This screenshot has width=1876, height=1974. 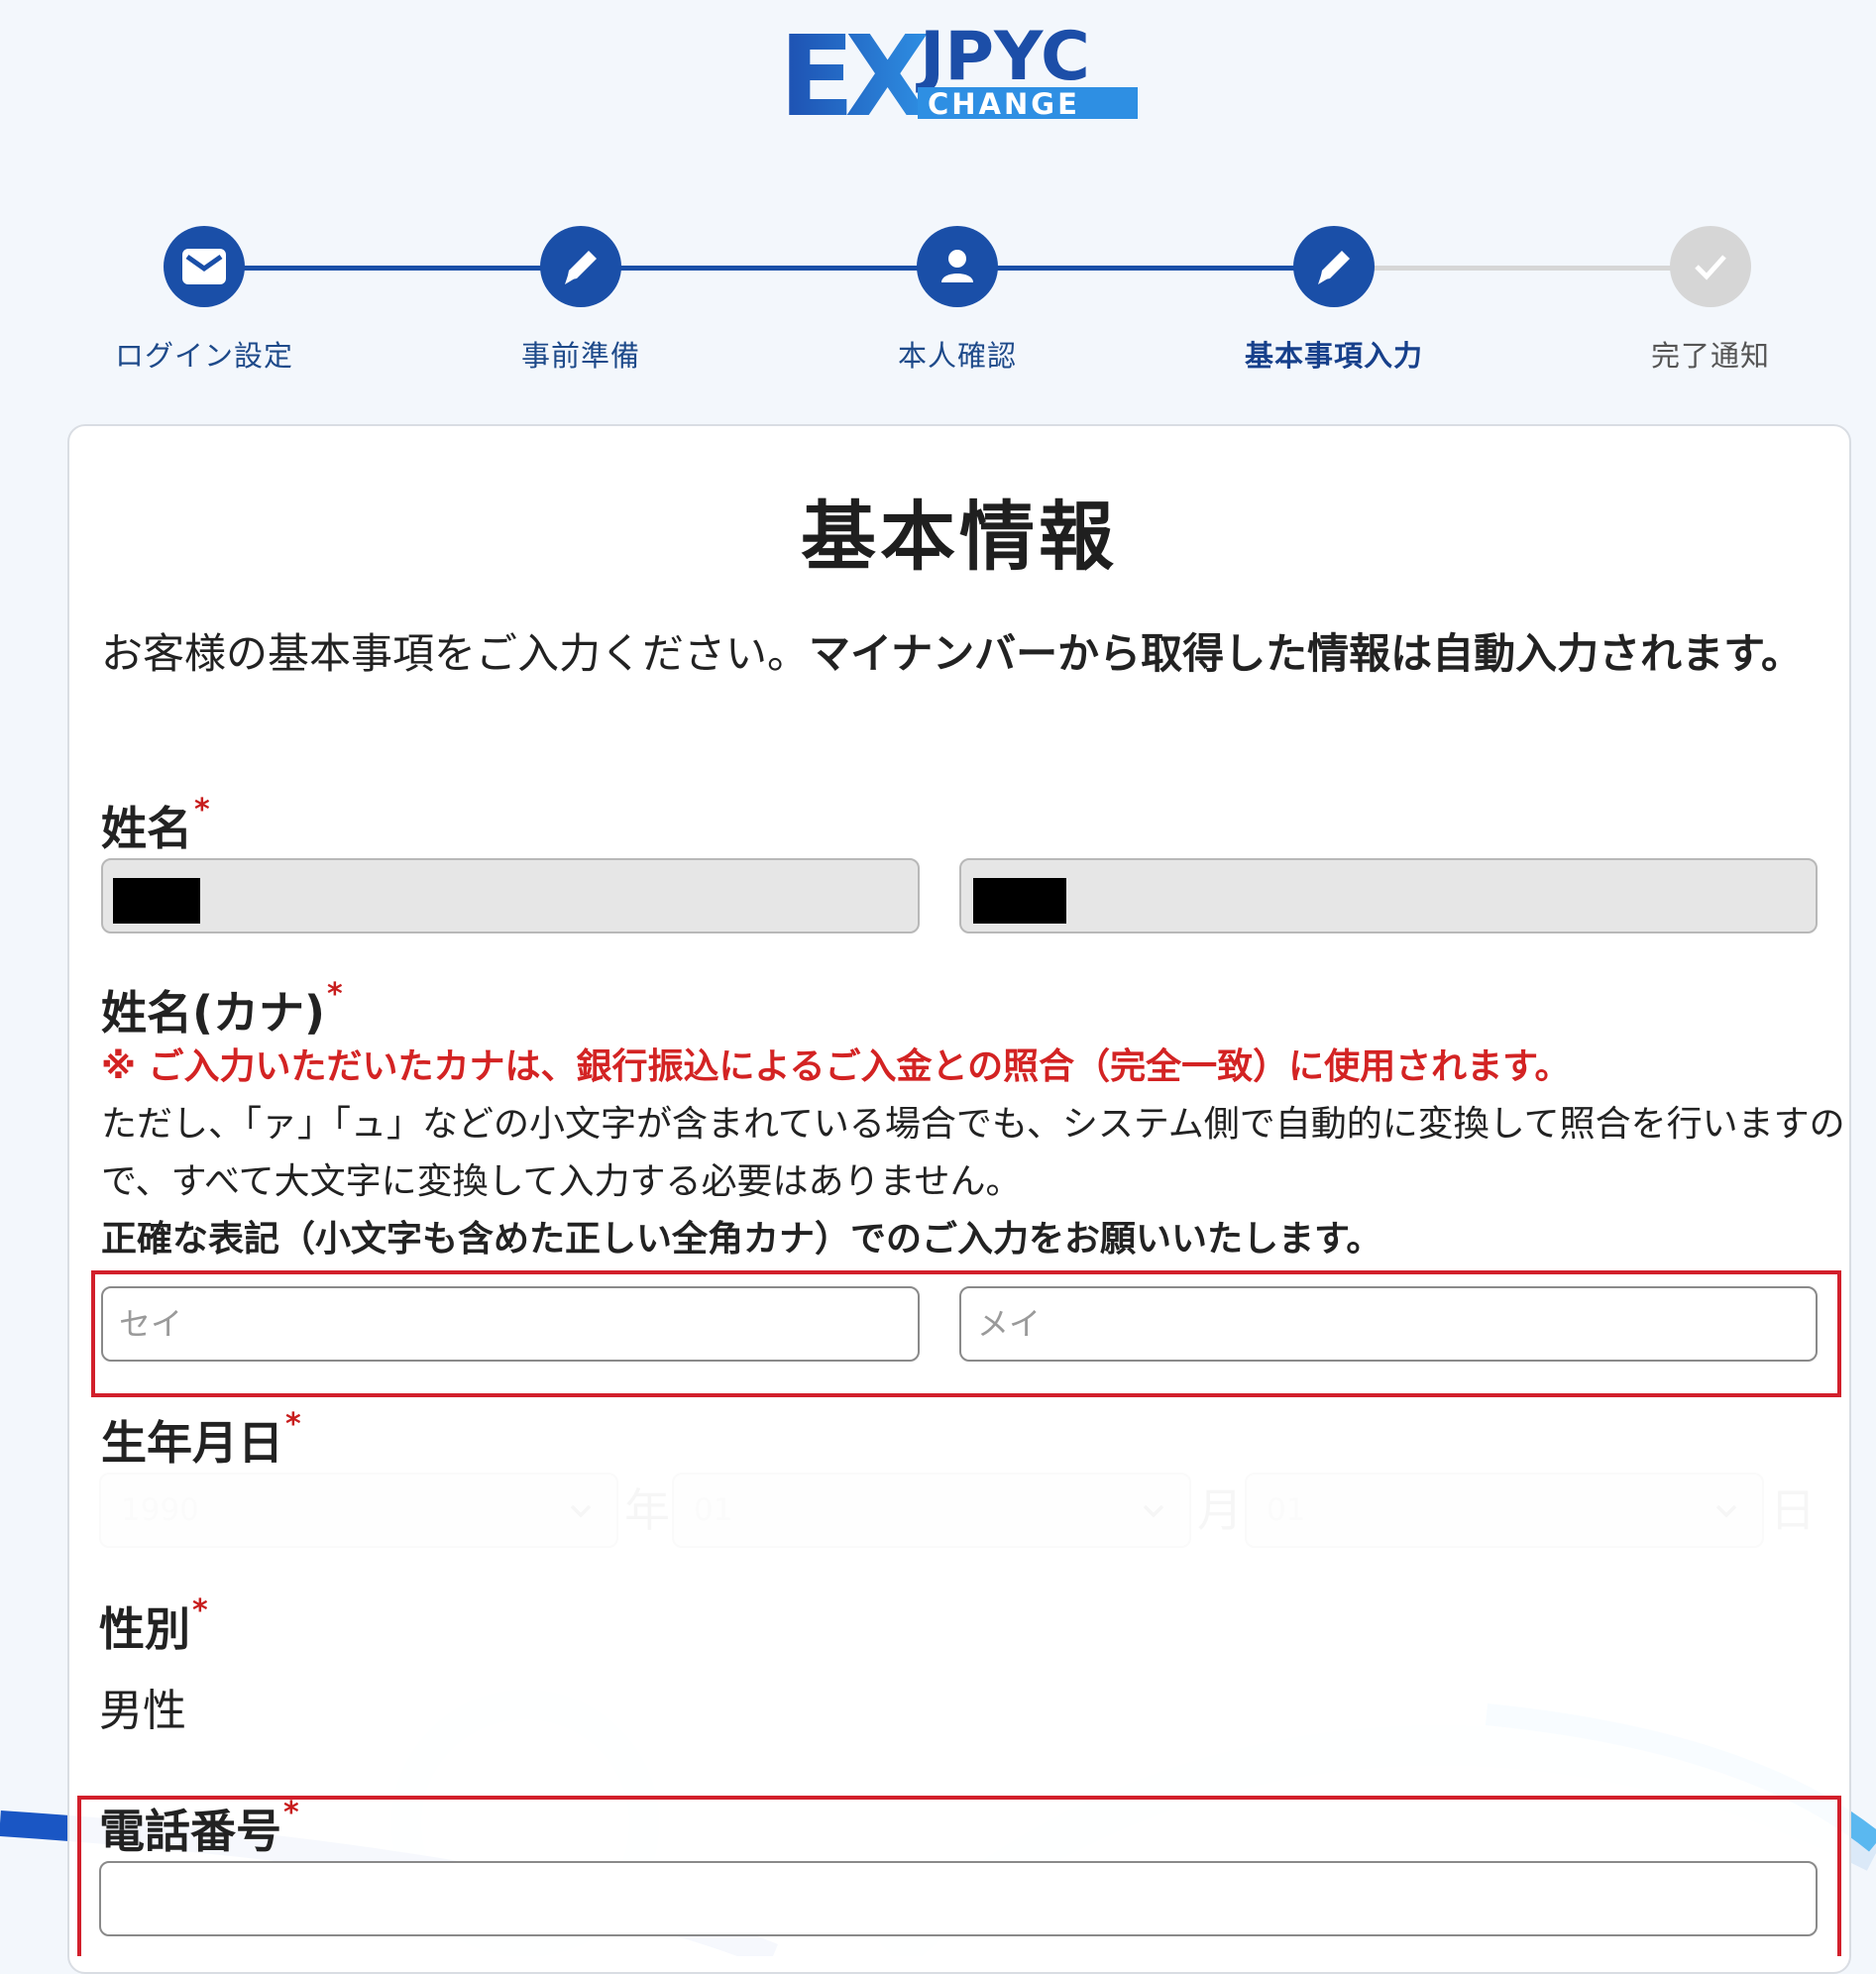 What do you see at coordinates (204, 356) in the screenshot?
I see `step-label: ログイン設定` at bounding box center [204, 356].